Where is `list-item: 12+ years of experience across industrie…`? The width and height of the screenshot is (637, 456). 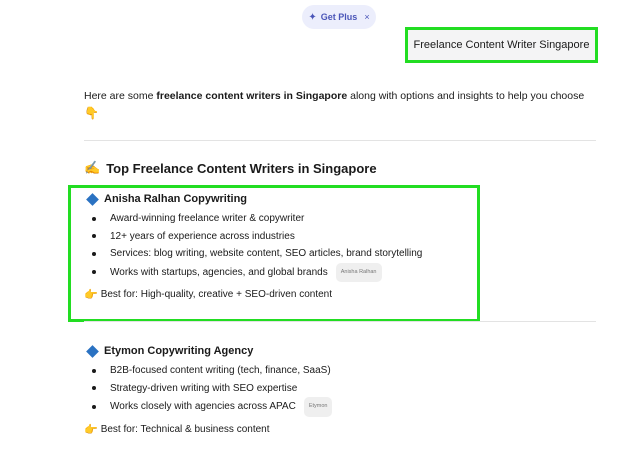
list-item: 12+ years of experience across industrie… is located at coordinates (257, 237).